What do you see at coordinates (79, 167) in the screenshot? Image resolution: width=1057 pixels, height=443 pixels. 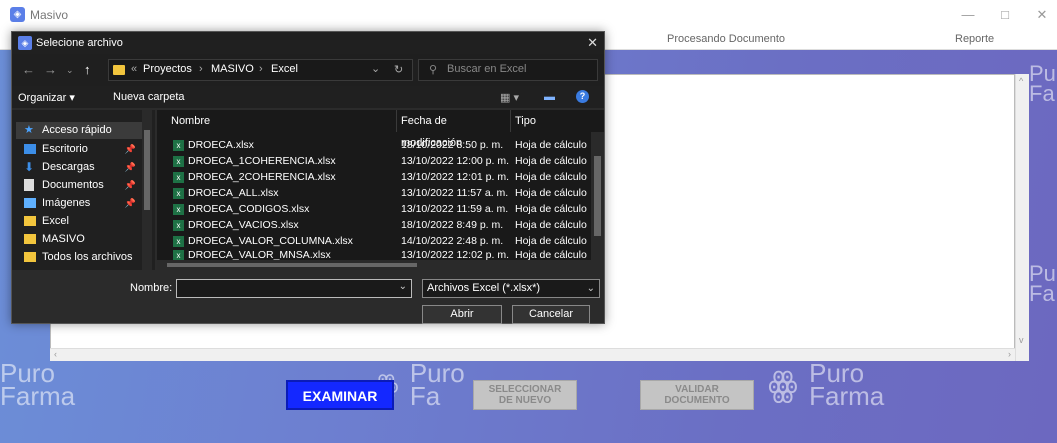 I see `nav-item-descargas: ⬇ Descargas 📌` at bounding box center [79, 167].